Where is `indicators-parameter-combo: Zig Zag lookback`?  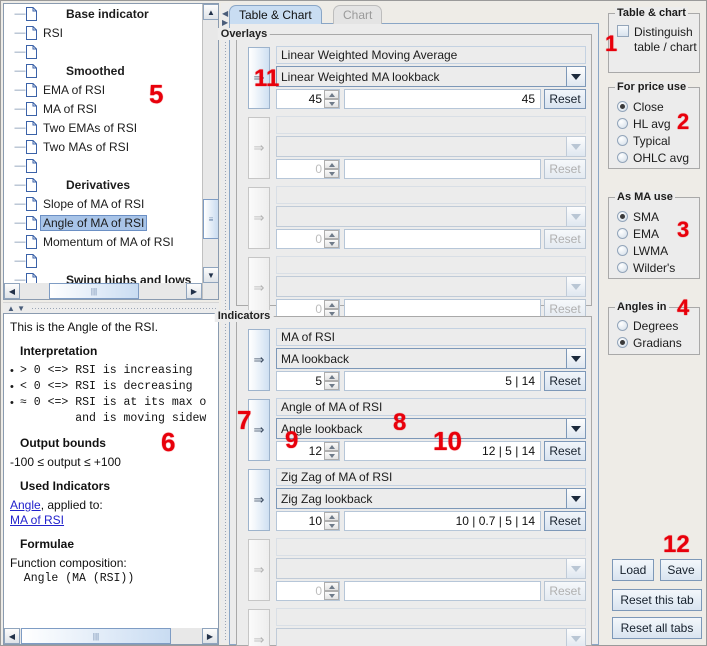
indicators-parameter-combo: Zig Zag lookback is located at coordinates (431, 498).